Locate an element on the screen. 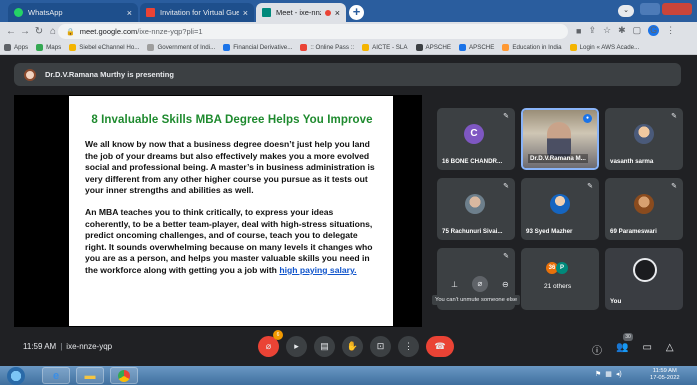  bookmark-item: :: Online Pass :: is located at coordinates (327, 47).